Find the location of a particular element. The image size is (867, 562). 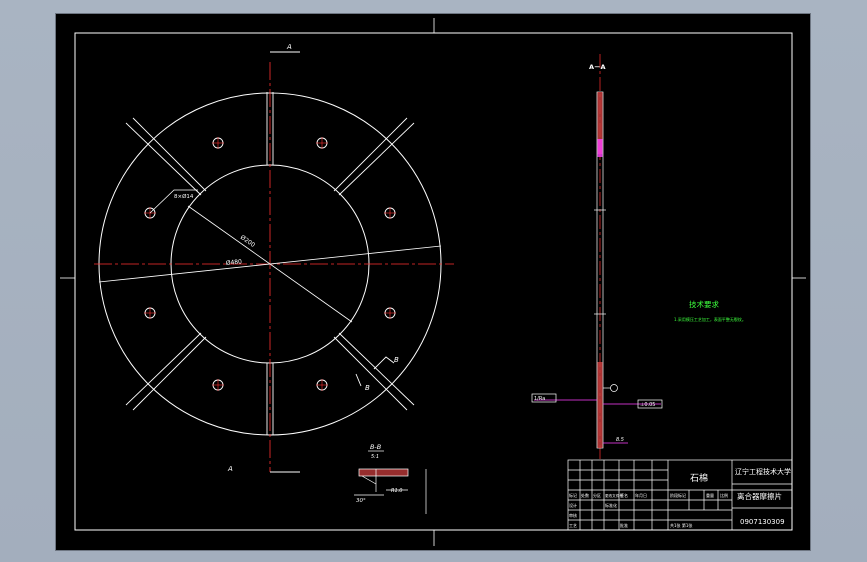

title-col-date: 年月日 is located at coordinates (641, 495).